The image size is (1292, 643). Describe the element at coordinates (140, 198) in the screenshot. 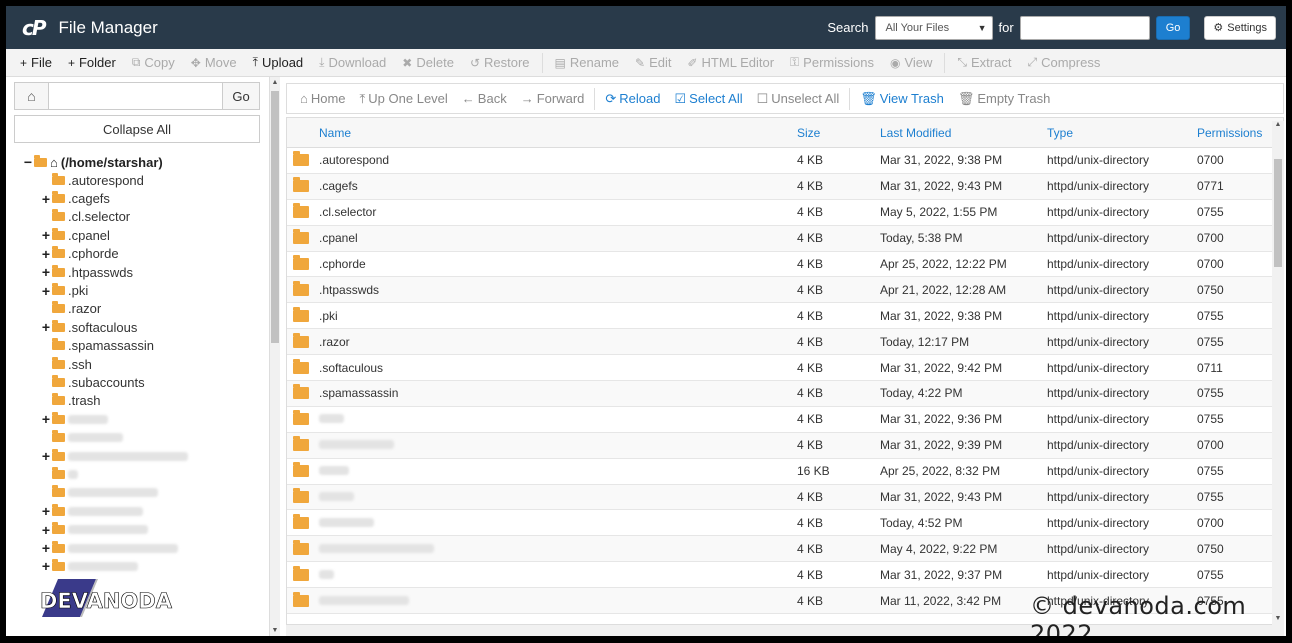

I see `tree-item: + .cagefs` at that location.